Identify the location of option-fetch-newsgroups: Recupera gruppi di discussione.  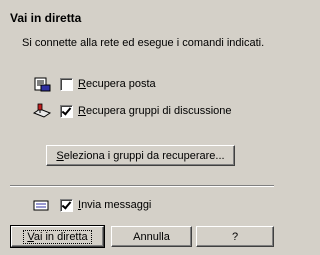
(132, 111).